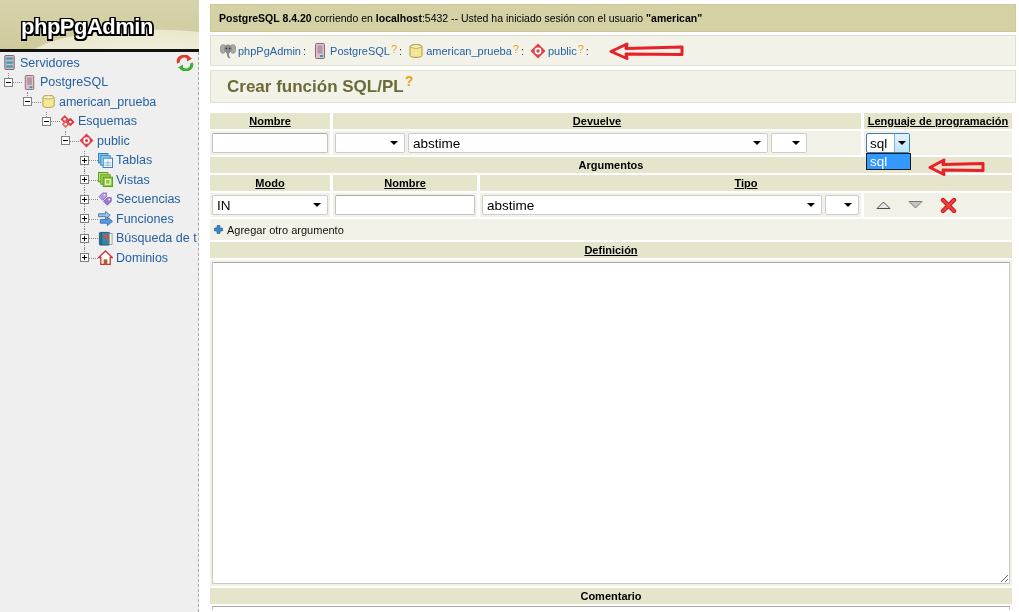  Describe the element at coordinates (134, 160) in the screenshot. I see `tree-item: Tablas` at that location.